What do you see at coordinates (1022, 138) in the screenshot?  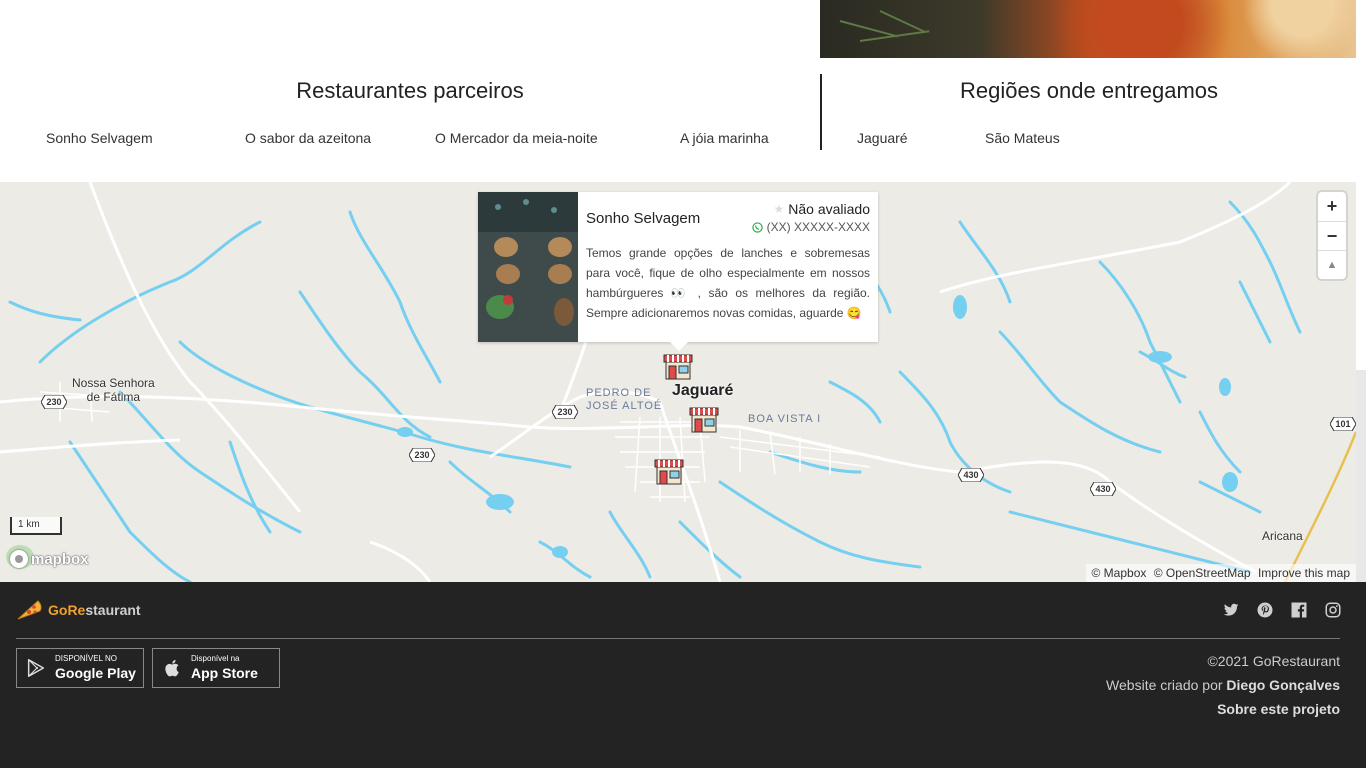 I see `region-link-sao-mateus: São Mateus` at bounding box center [1022, 138].